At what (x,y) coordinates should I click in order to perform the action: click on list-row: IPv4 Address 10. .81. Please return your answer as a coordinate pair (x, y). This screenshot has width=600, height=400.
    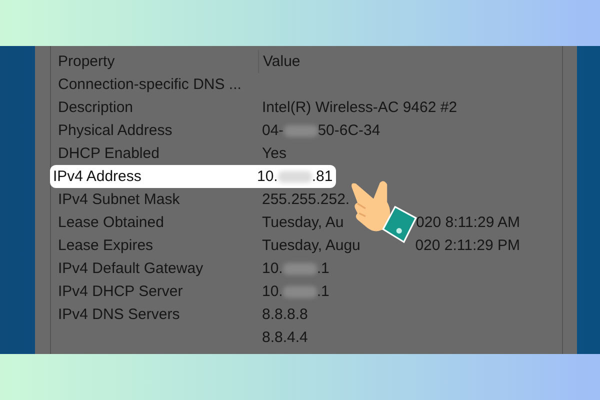
    Looking at the image, I should click on (193, 176).